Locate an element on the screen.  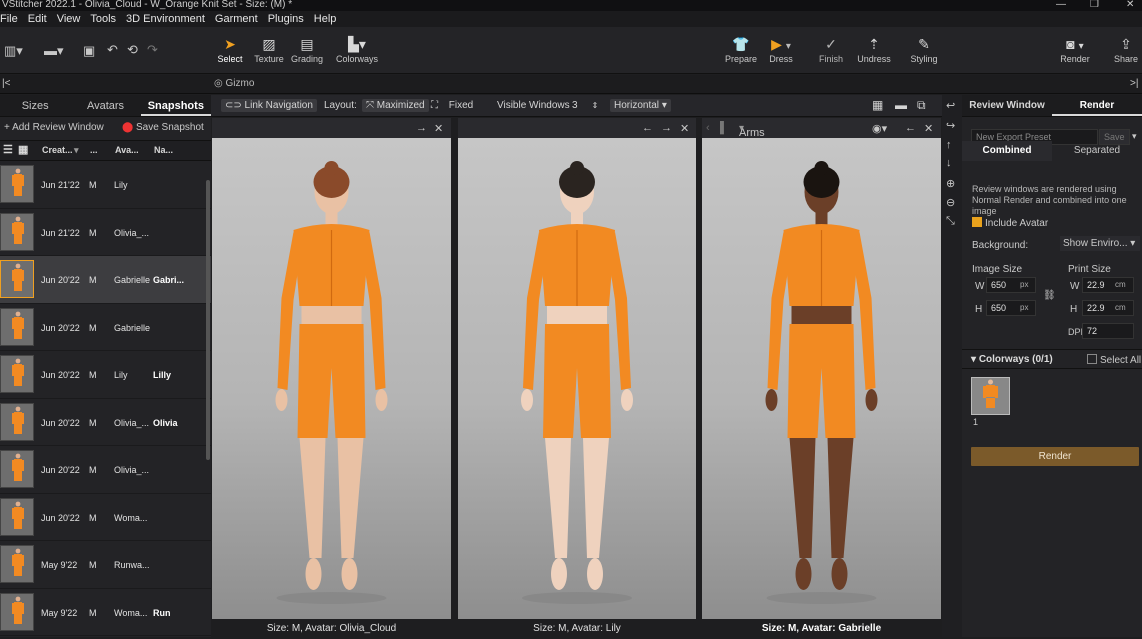
table-row: Jun 20'22 M Lily Lilly is located at coordinates (105, 375).